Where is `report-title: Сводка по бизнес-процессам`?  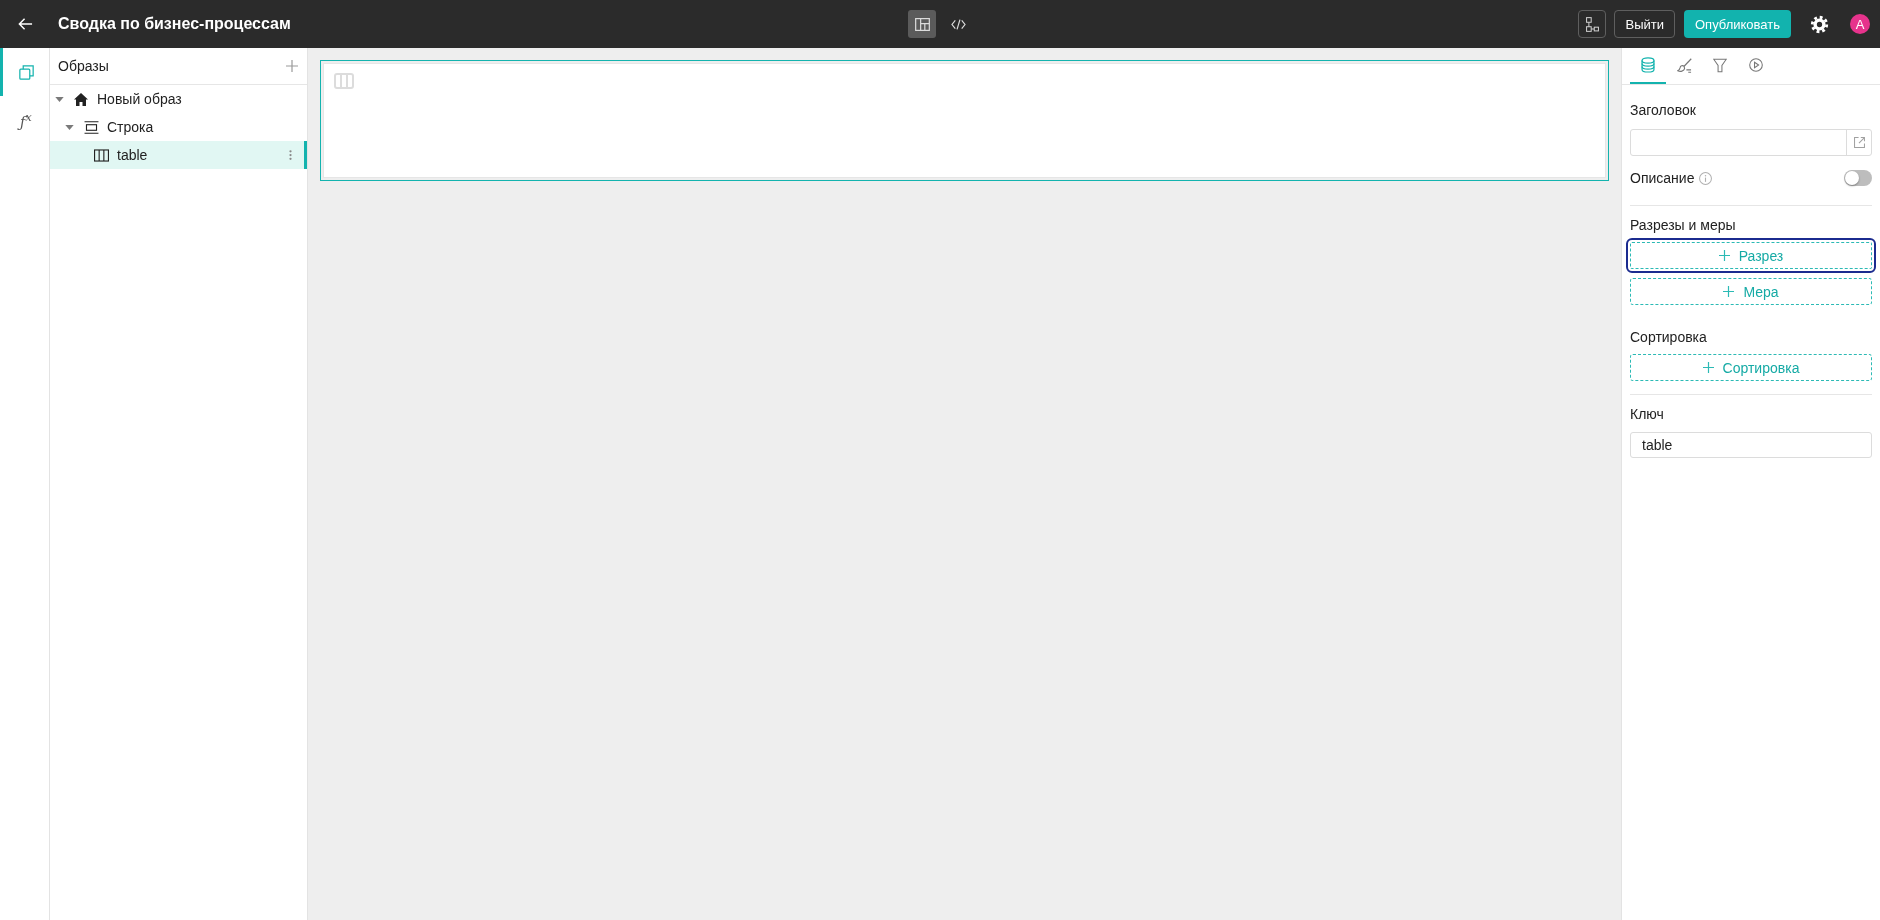
report-title: Сводка по бизнес-процессам is located at coordinates (174, 24).